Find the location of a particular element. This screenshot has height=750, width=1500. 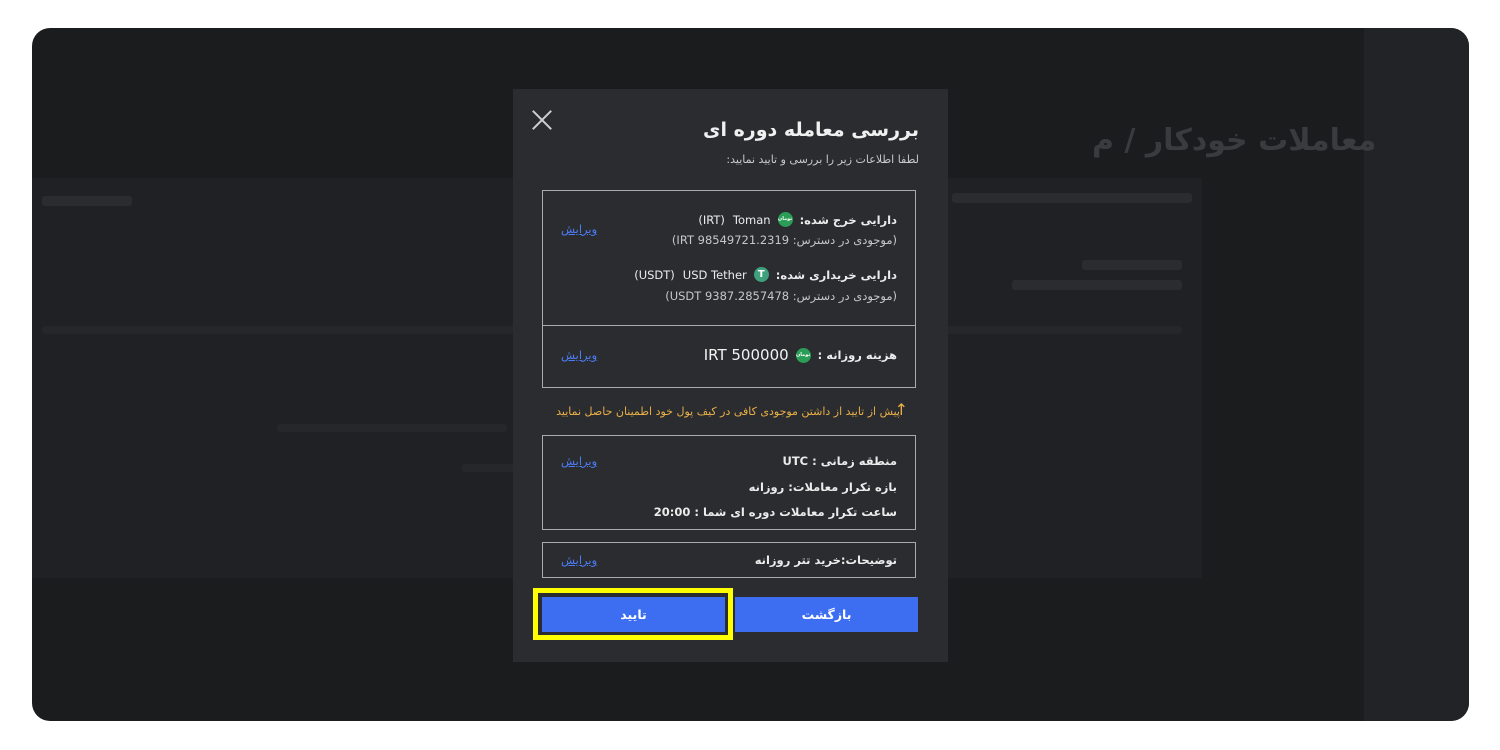

bought-asset-name: USD Tether is located at coordinates (714, 274).